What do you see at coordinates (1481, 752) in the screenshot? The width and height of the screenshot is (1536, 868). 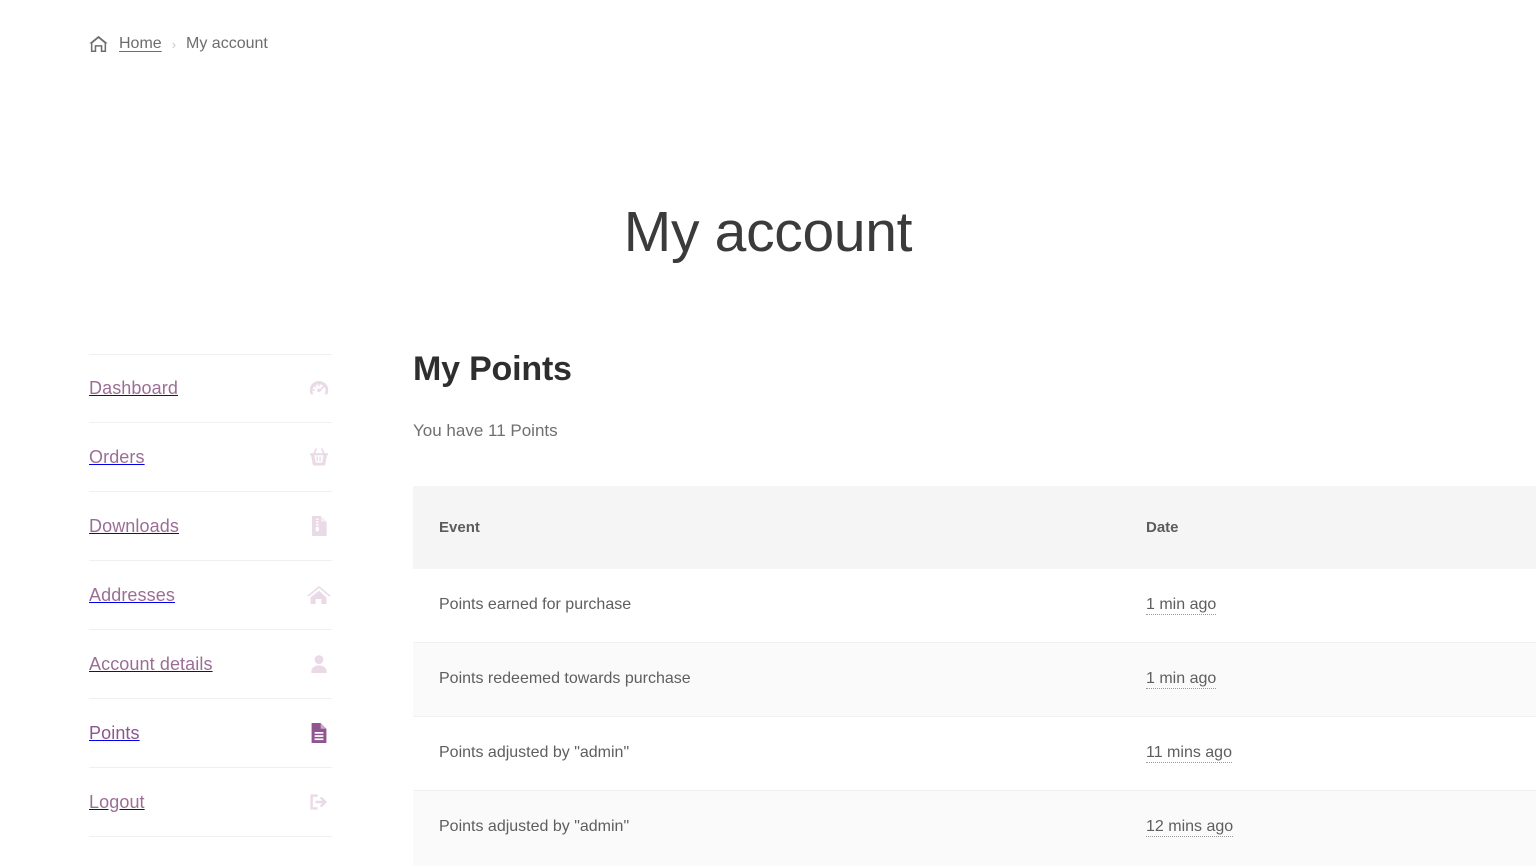 I see `cell-points: +627` at bounding box center [1481, 752].